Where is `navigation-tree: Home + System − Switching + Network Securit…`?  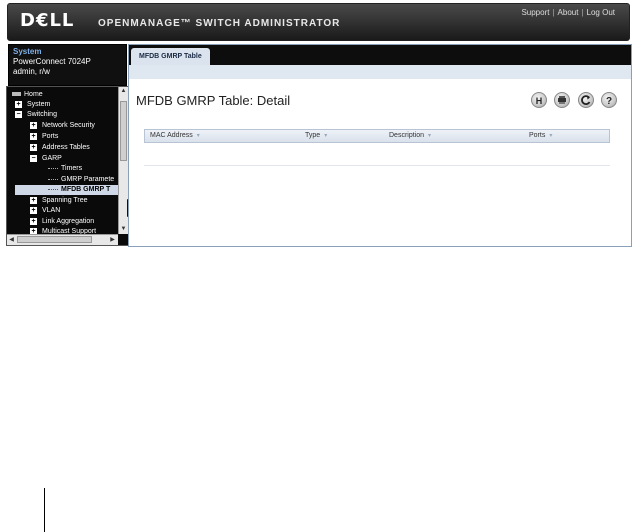 navigation-tree: Home + System − Switching + Network Securit… is located at coordinates (67, 166).